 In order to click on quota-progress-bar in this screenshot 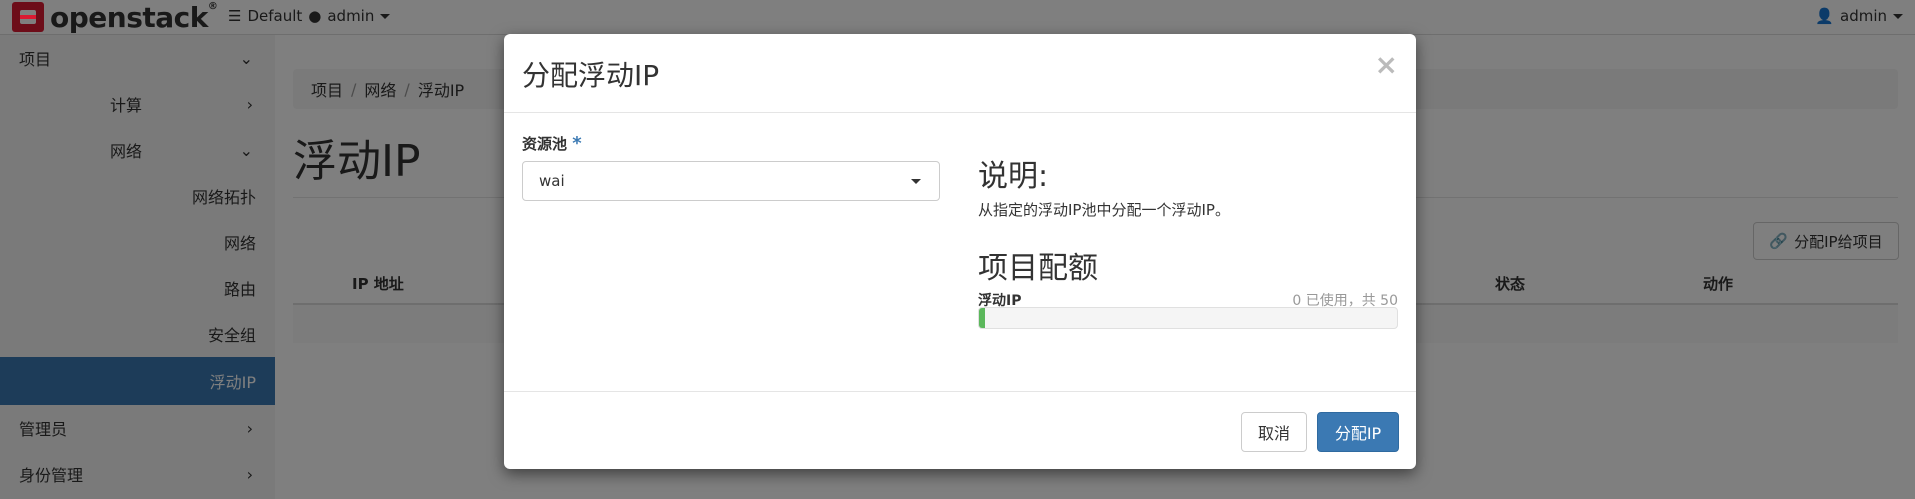, I will do `click(1188, 318)`.